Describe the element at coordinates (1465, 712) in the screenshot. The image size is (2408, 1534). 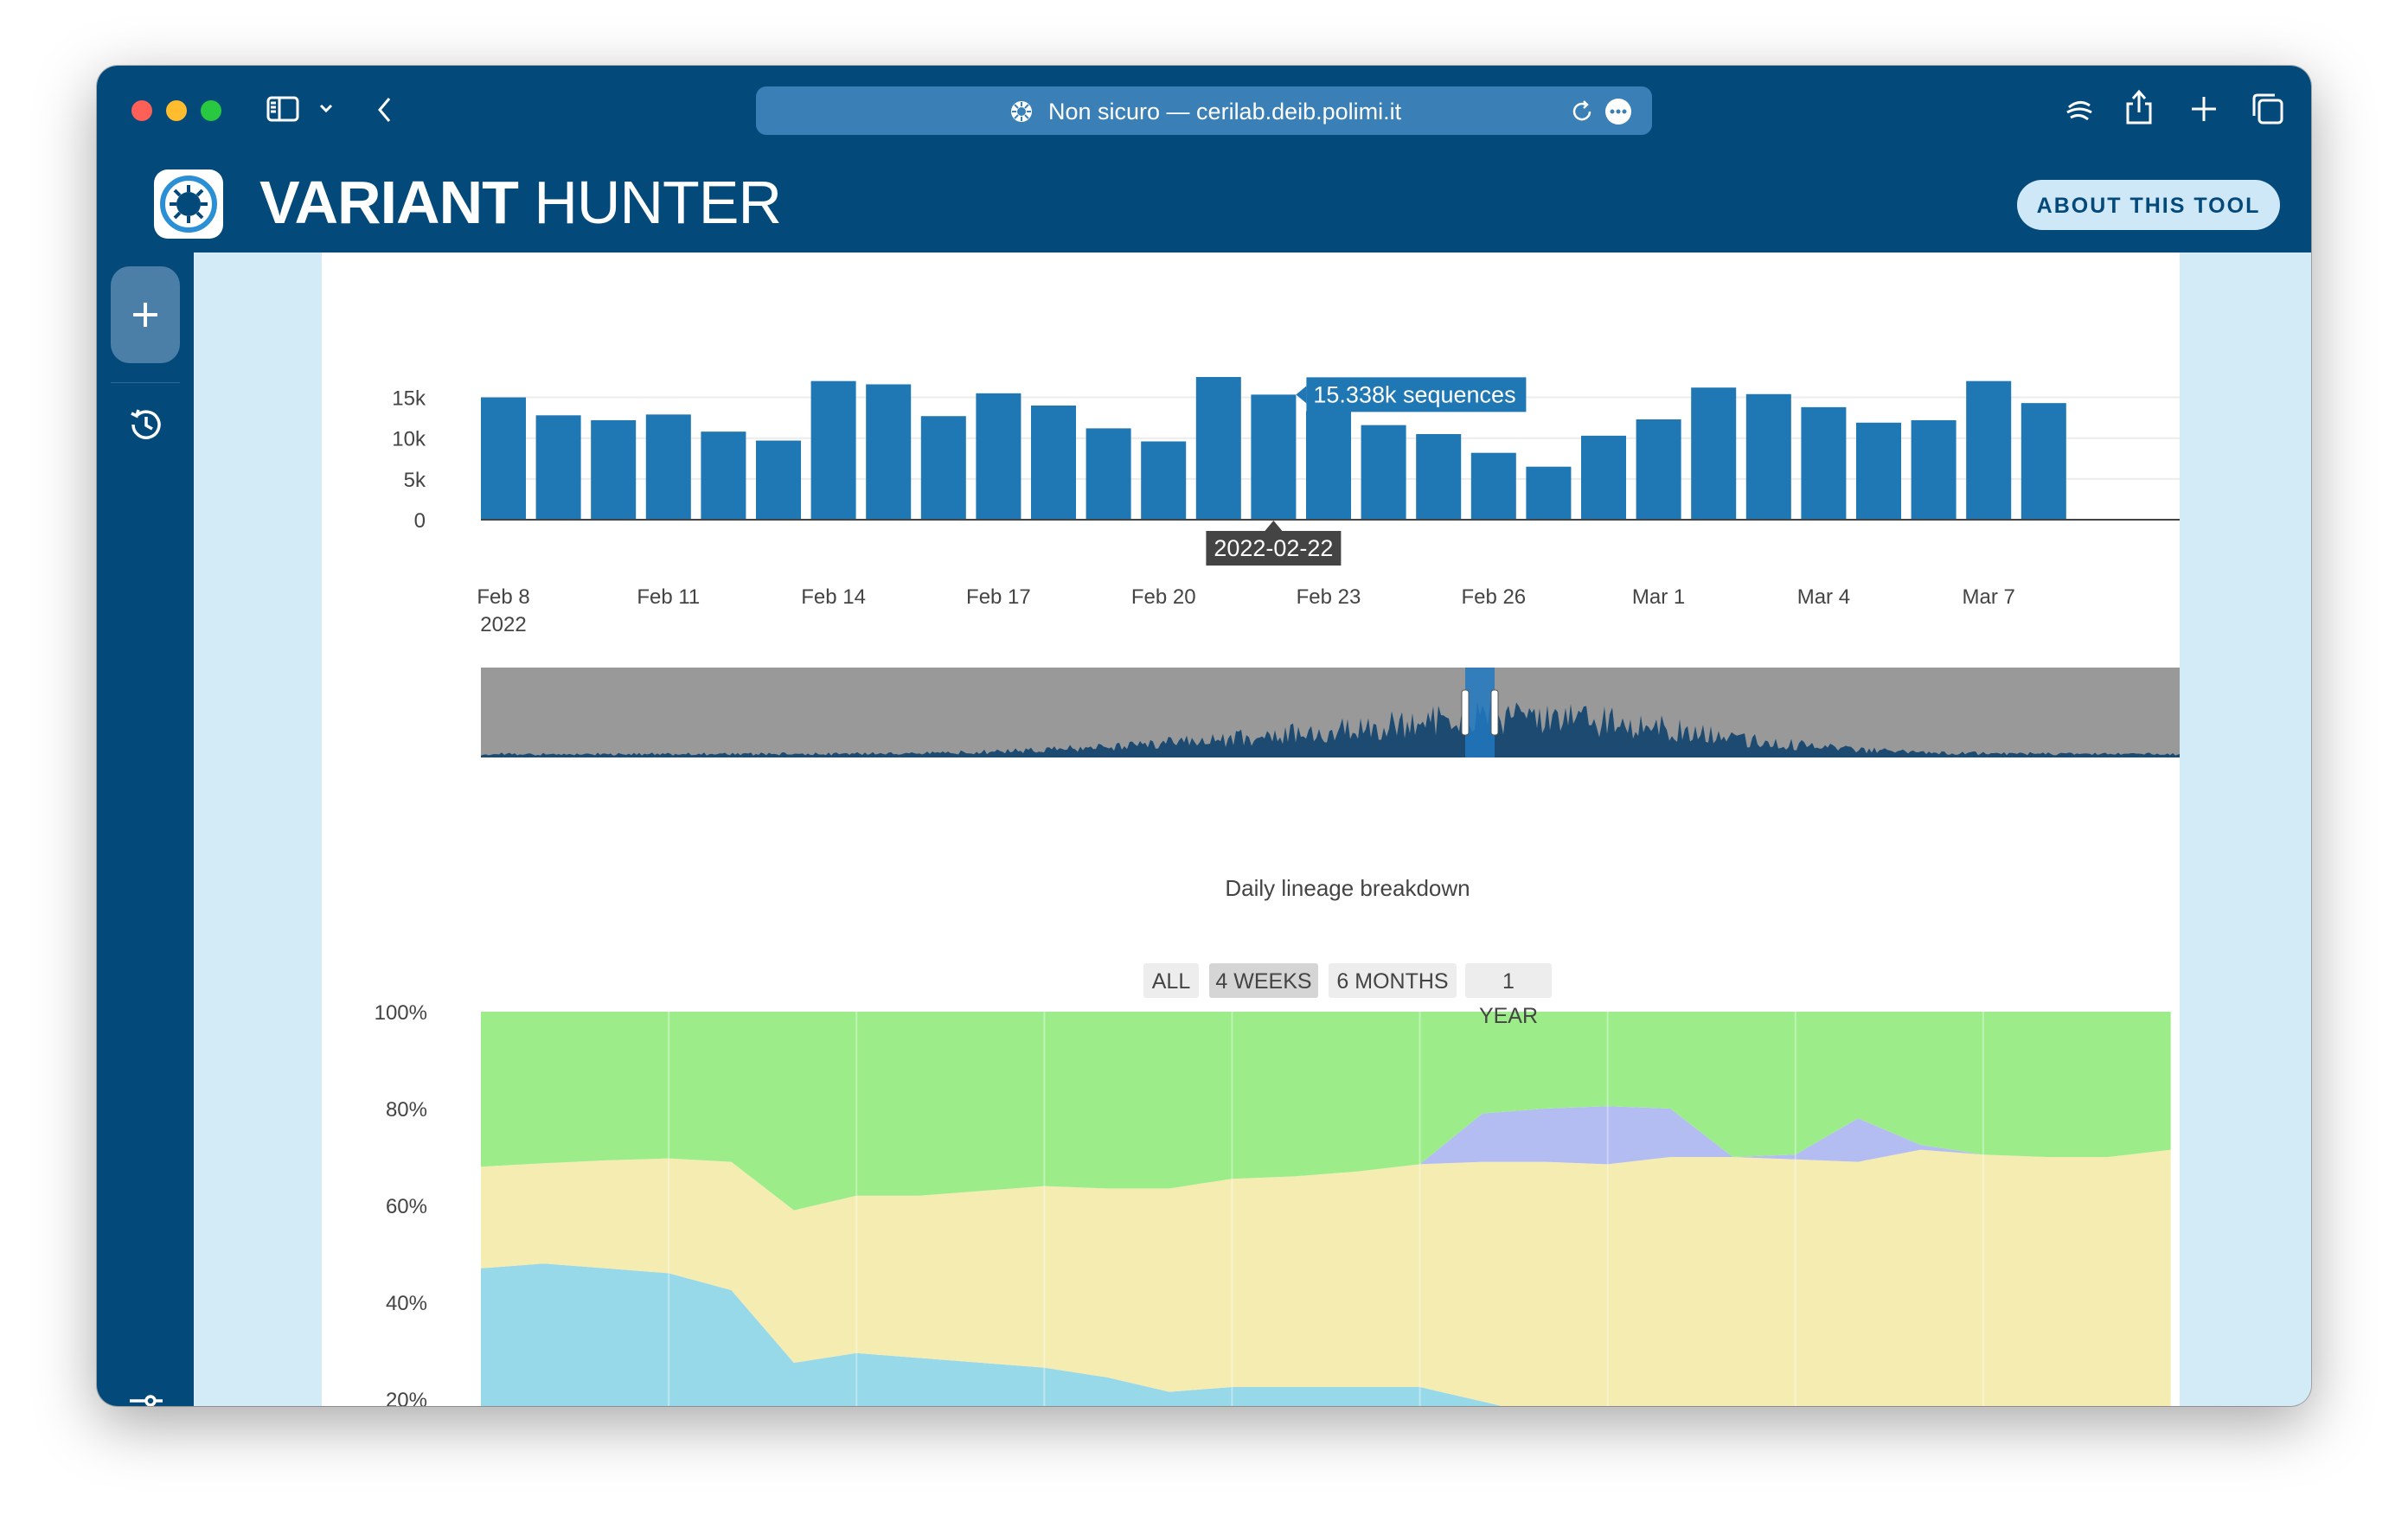
I see `range-slider-left-handle` at that location.